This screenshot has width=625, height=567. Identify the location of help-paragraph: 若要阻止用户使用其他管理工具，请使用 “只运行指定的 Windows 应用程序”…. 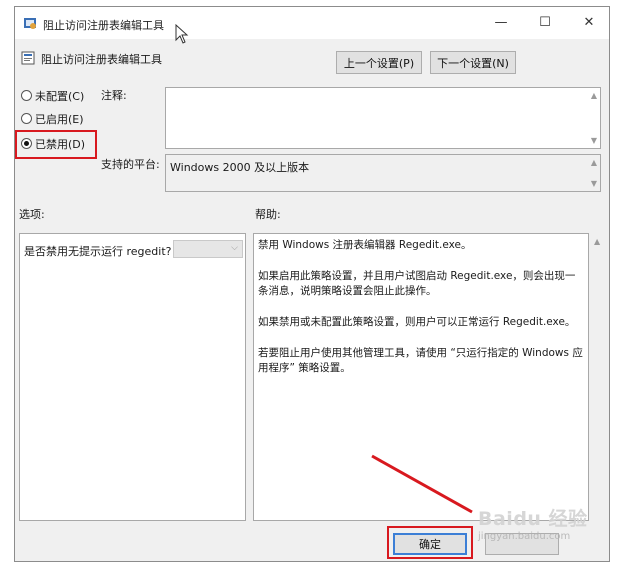
(420, 360).